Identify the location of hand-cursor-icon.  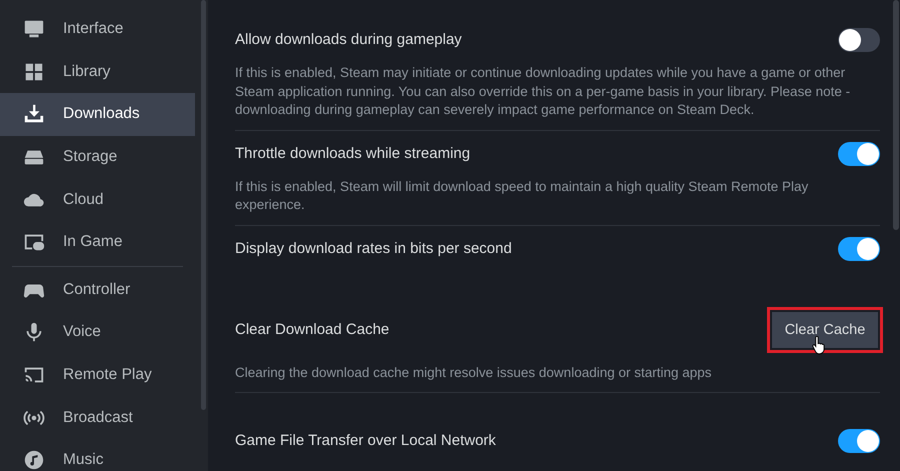
(818, 345).